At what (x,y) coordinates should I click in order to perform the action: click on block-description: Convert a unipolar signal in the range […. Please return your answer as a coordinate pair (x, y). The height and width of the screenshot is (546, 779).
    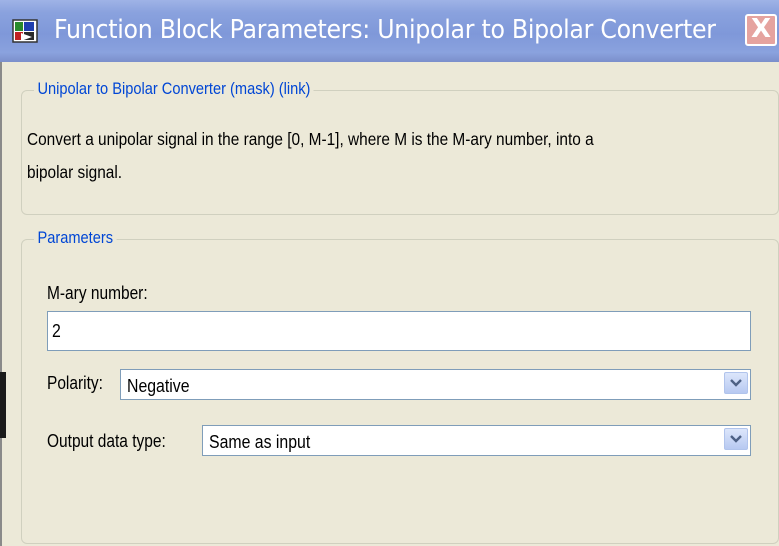
    Looking at the image, I should click on (348, 156).